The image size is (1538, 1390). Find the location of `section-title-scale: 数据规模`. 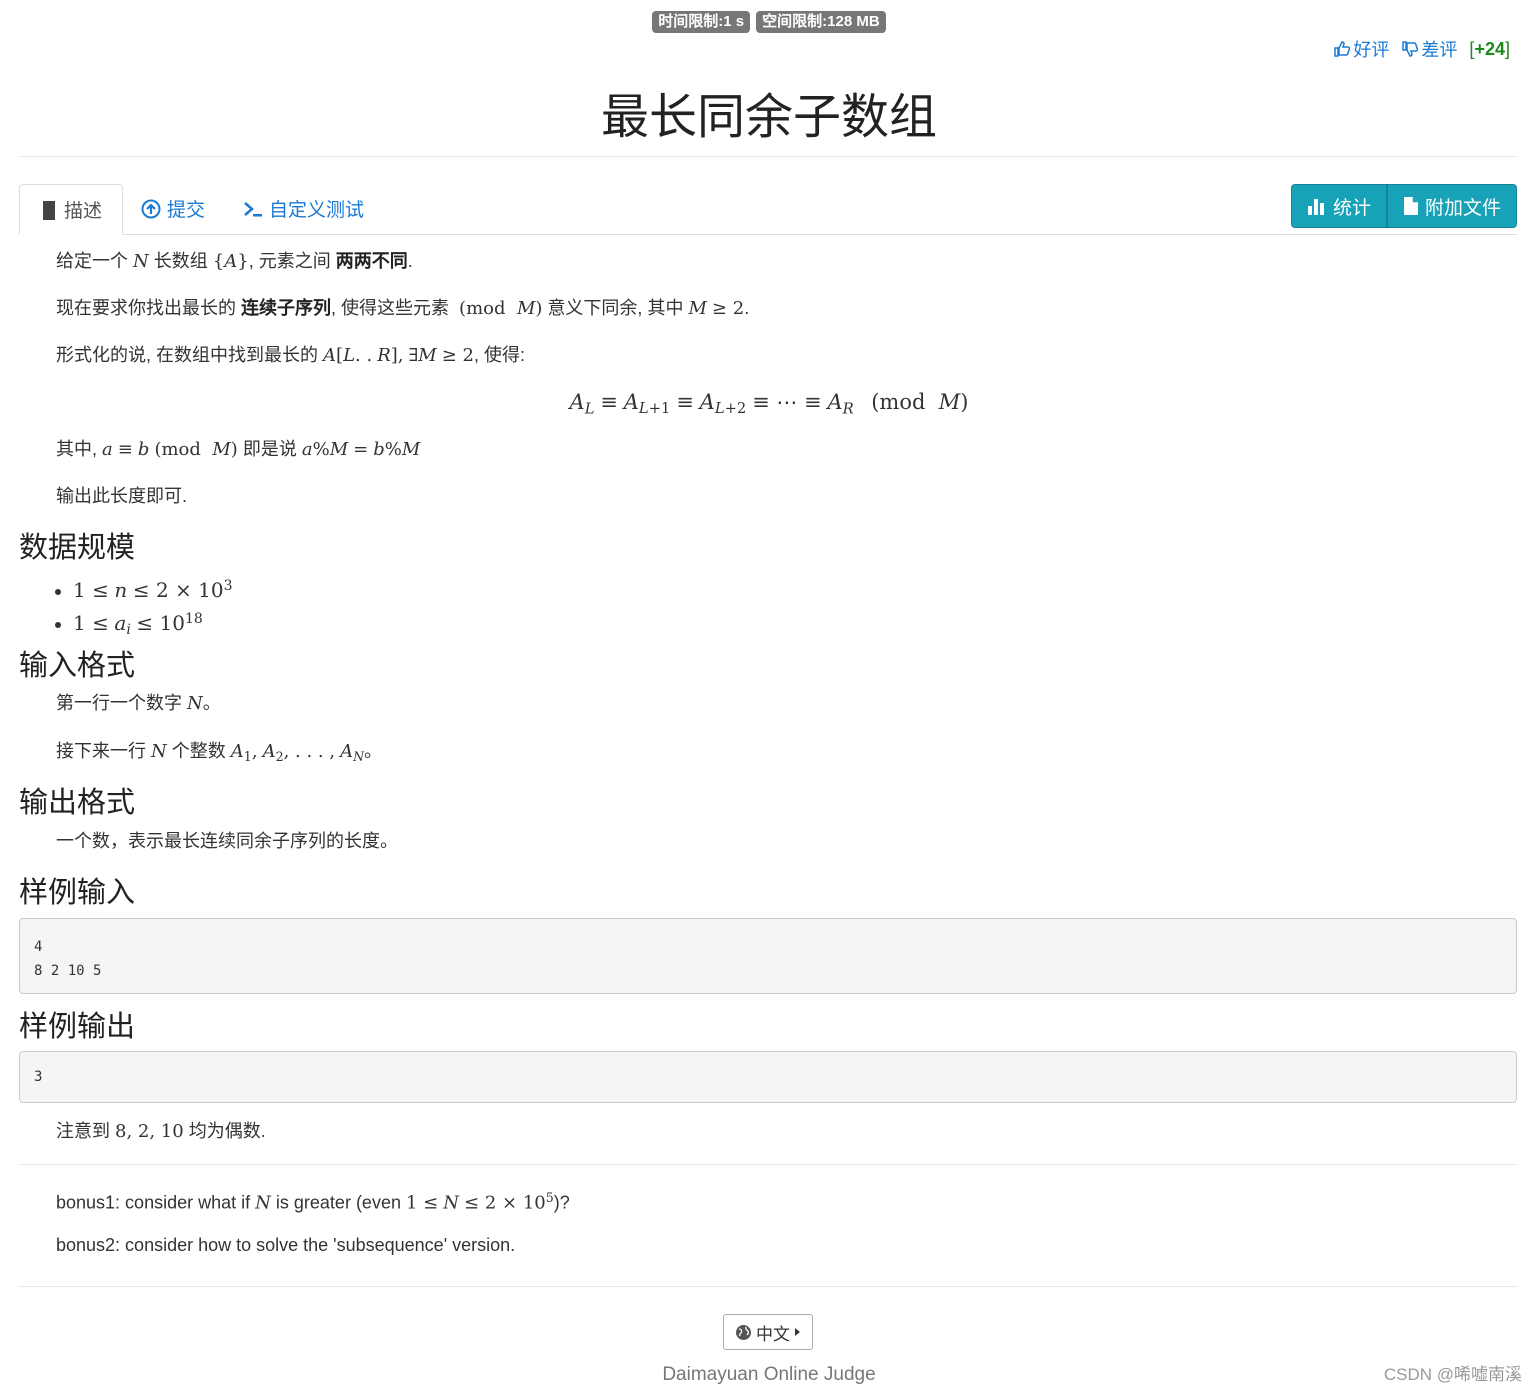

section-title-scale: 数据规模 is located at coordinates (77, 548).